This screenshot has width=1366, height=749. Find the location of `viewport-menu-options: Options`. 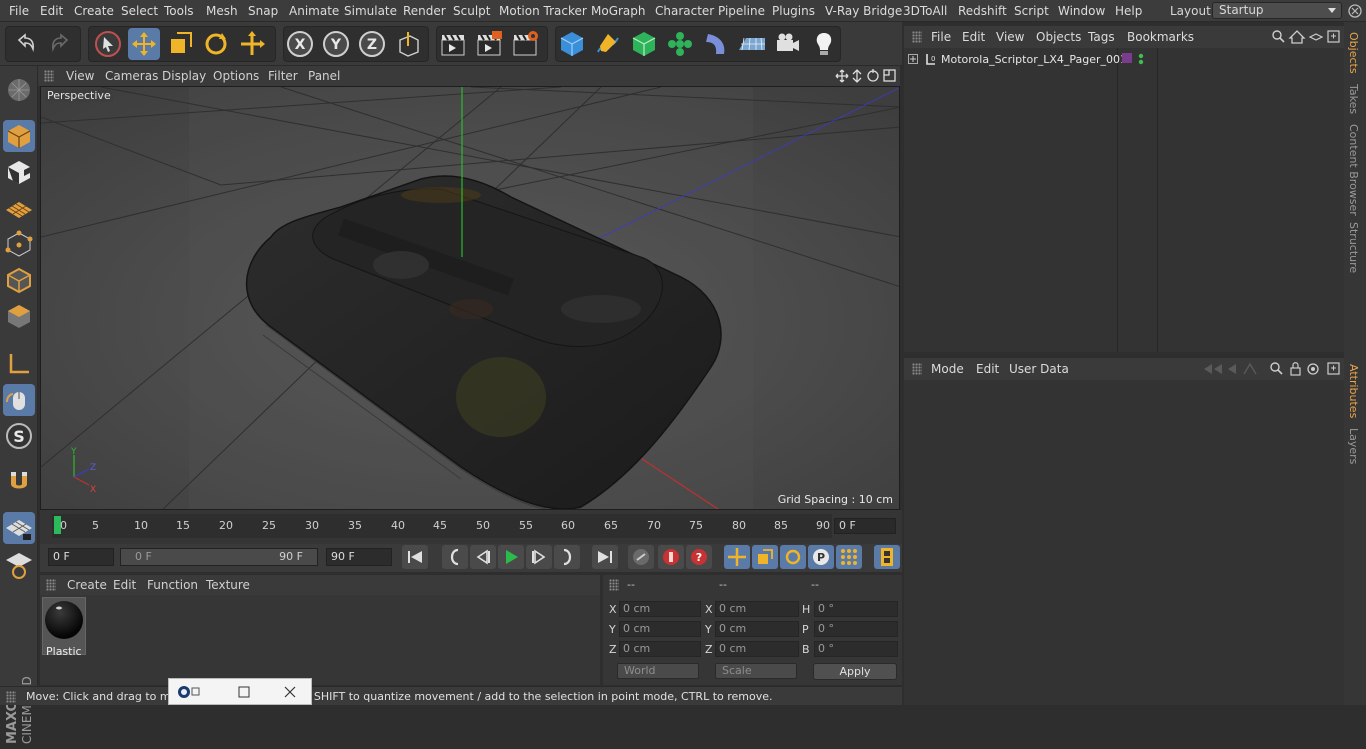

viewport-menu-options: Options is located at coordinates (236, 76).